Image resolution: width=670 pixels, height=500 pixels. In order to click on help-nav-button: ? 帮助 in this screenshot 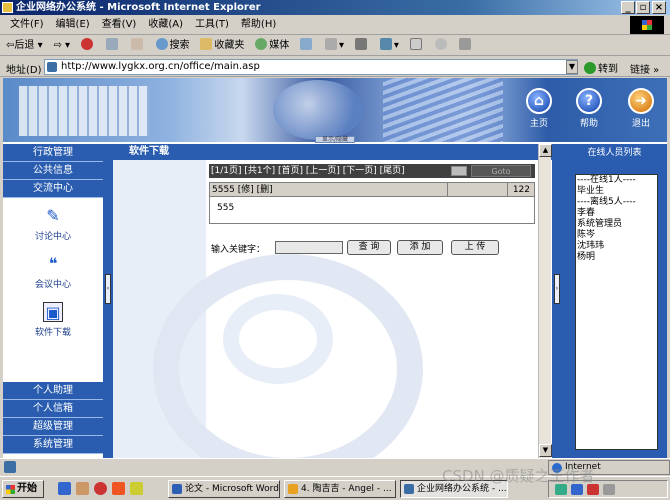, I will do `click(589, 108)`.